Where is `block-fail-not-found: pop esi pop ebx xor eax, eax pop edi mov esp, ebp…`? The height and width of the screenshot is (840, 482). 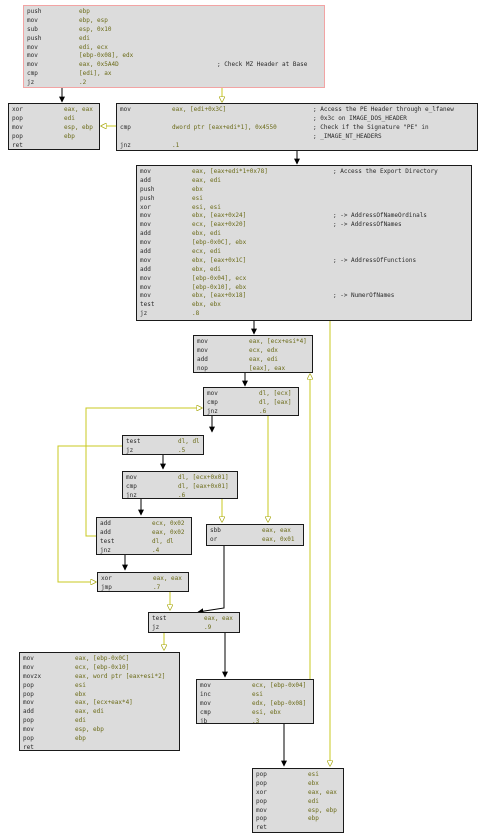 block-fail-not-found: pop esi pop ebx xor eax, eax pop edi mov esp, ebp… is located at coordinates (298, 800).